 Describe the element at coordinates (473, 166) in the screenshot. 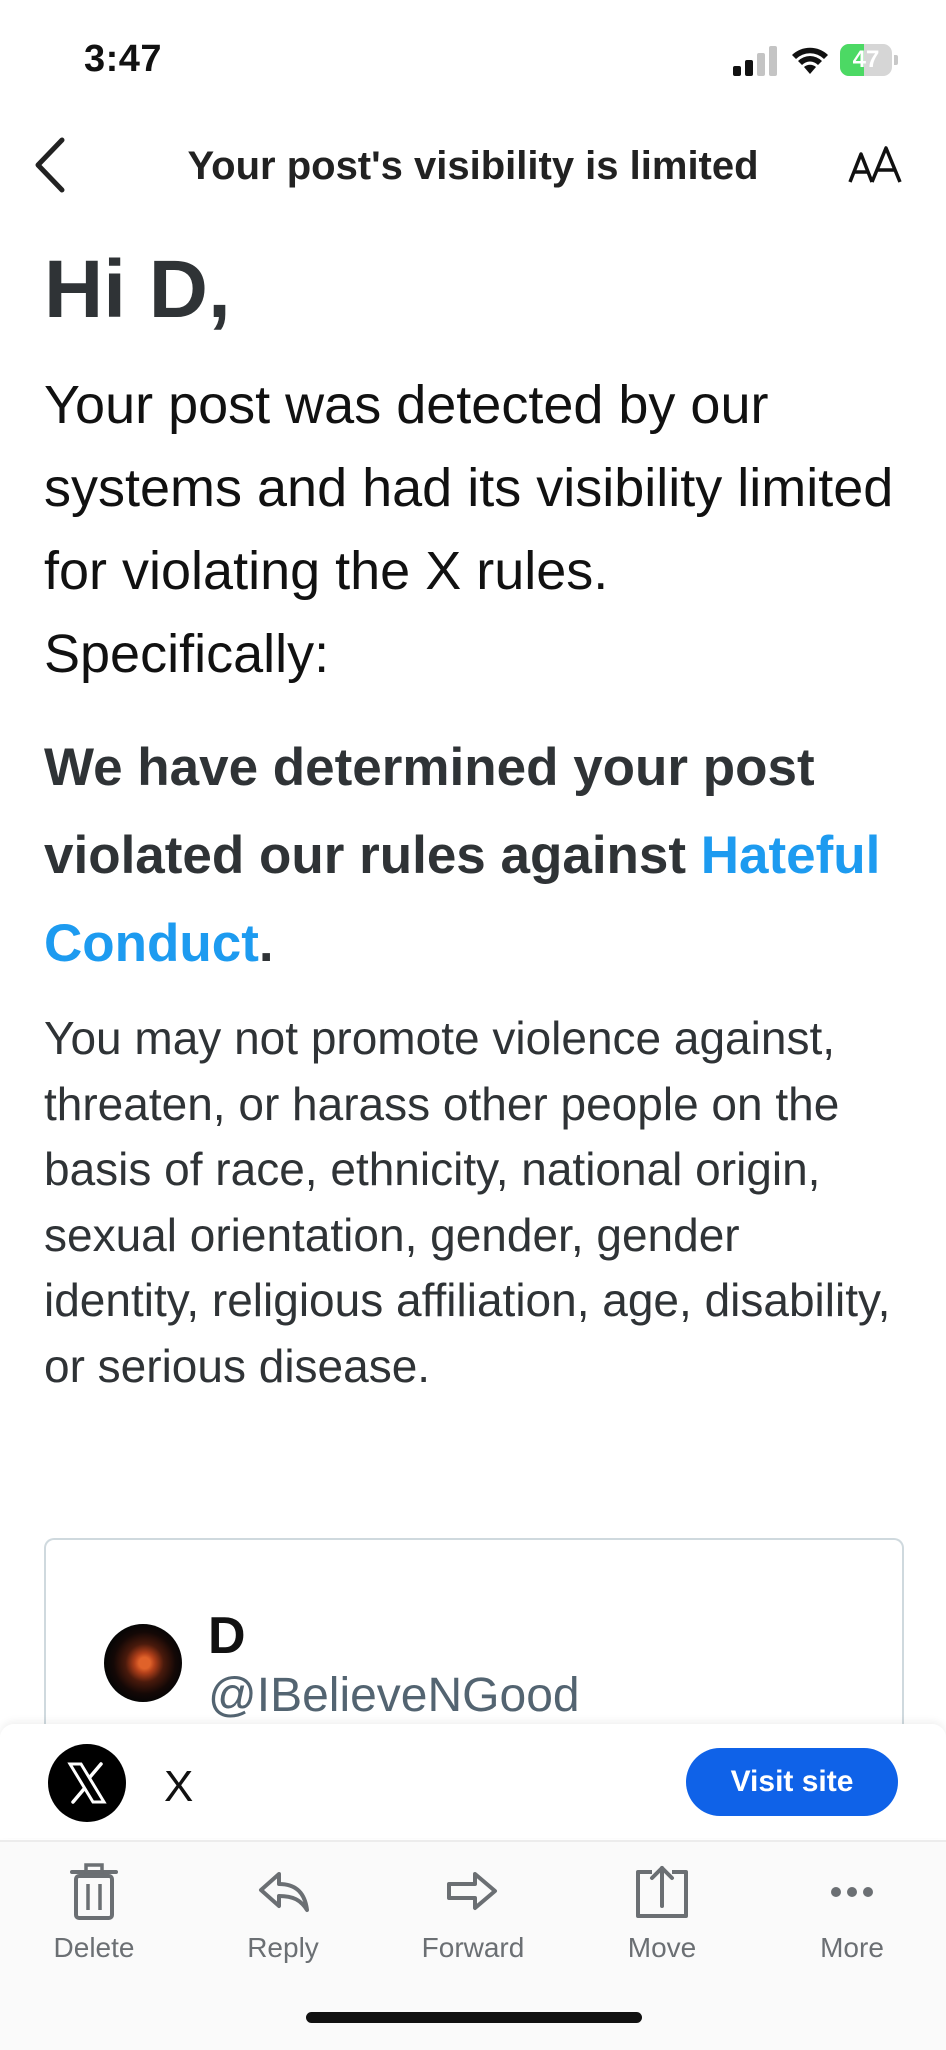

I see `message-subject: Your post's visibility is limited` at that location.